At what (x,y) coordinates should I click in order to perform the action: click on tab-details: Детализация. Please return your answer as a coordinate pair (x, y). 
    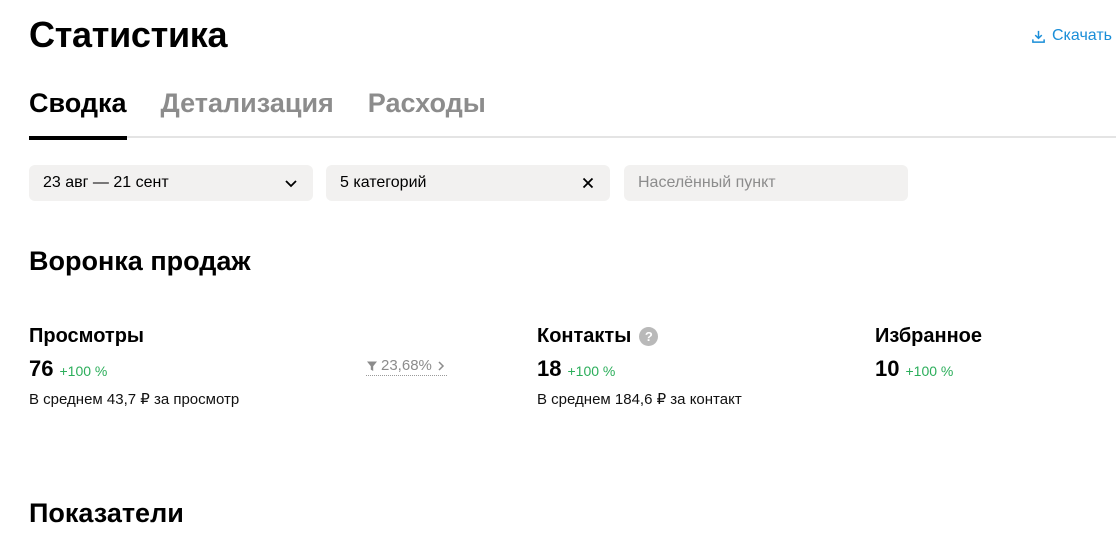
    Looking at the image, I should click on (247, 112).